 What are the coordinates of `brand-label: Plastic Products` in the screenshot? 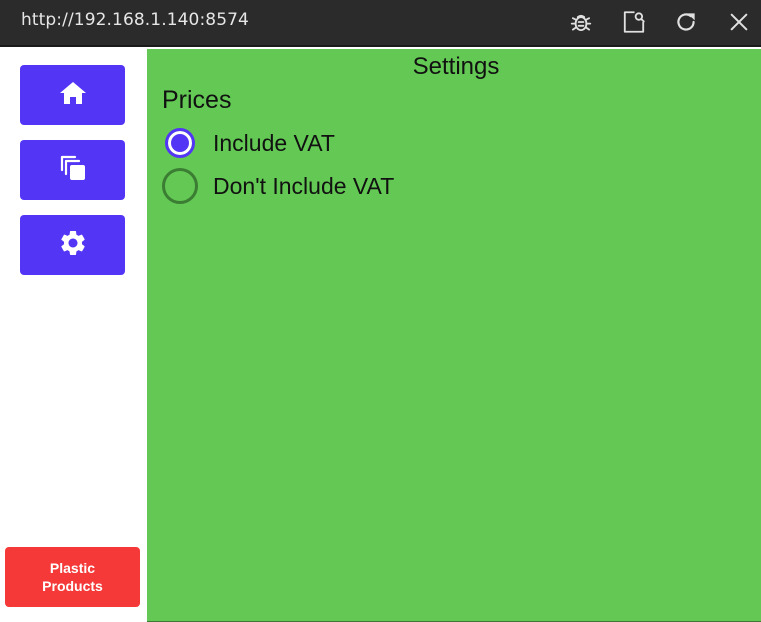 It's located at (72, 577).